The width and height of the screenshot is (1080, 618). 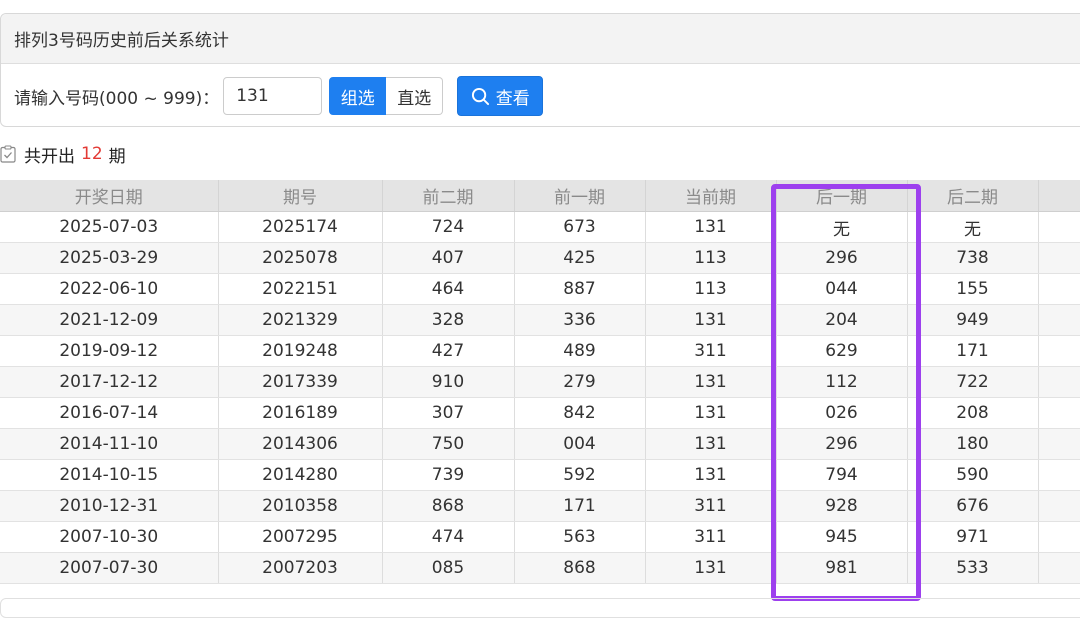 I want to click on view-button: 查看, so click(x=500, y=96).